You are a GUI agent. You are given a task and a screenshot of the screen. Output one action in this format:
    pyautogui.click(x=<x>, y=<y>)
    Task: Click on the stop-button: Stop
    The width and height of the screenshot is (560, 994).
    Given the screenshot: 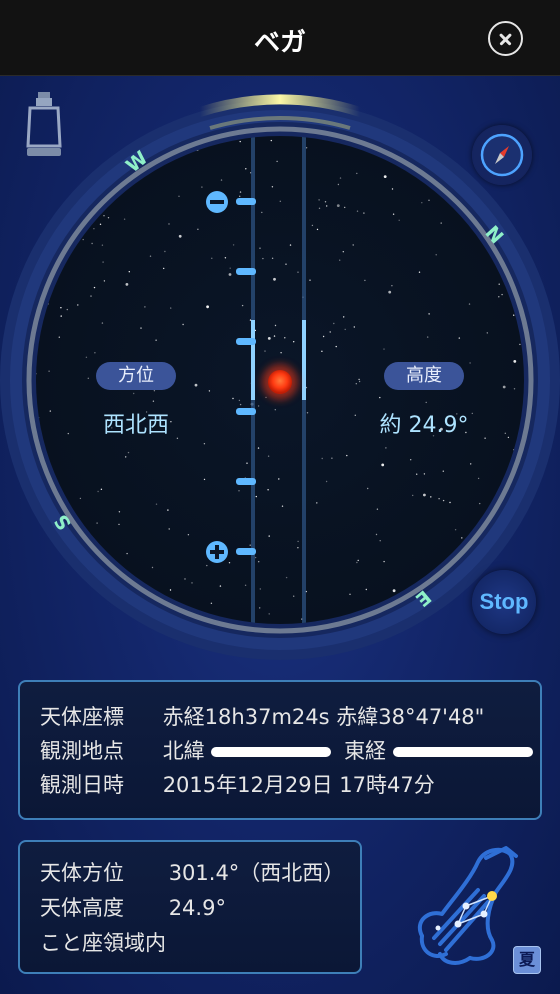 What is the action you would take?
    pyautogui.click(x=504, y=602)
    